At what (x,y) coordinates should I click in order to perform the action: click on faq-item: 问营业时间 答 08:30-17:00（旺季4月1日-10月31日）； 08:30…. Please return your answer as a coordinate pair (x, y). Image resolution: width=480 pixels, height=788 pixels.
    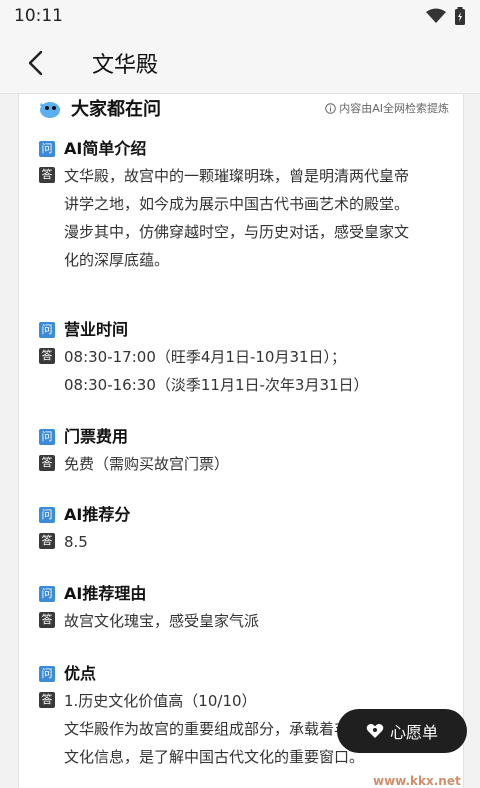
    Looking at the image, I should click on (244, 358).